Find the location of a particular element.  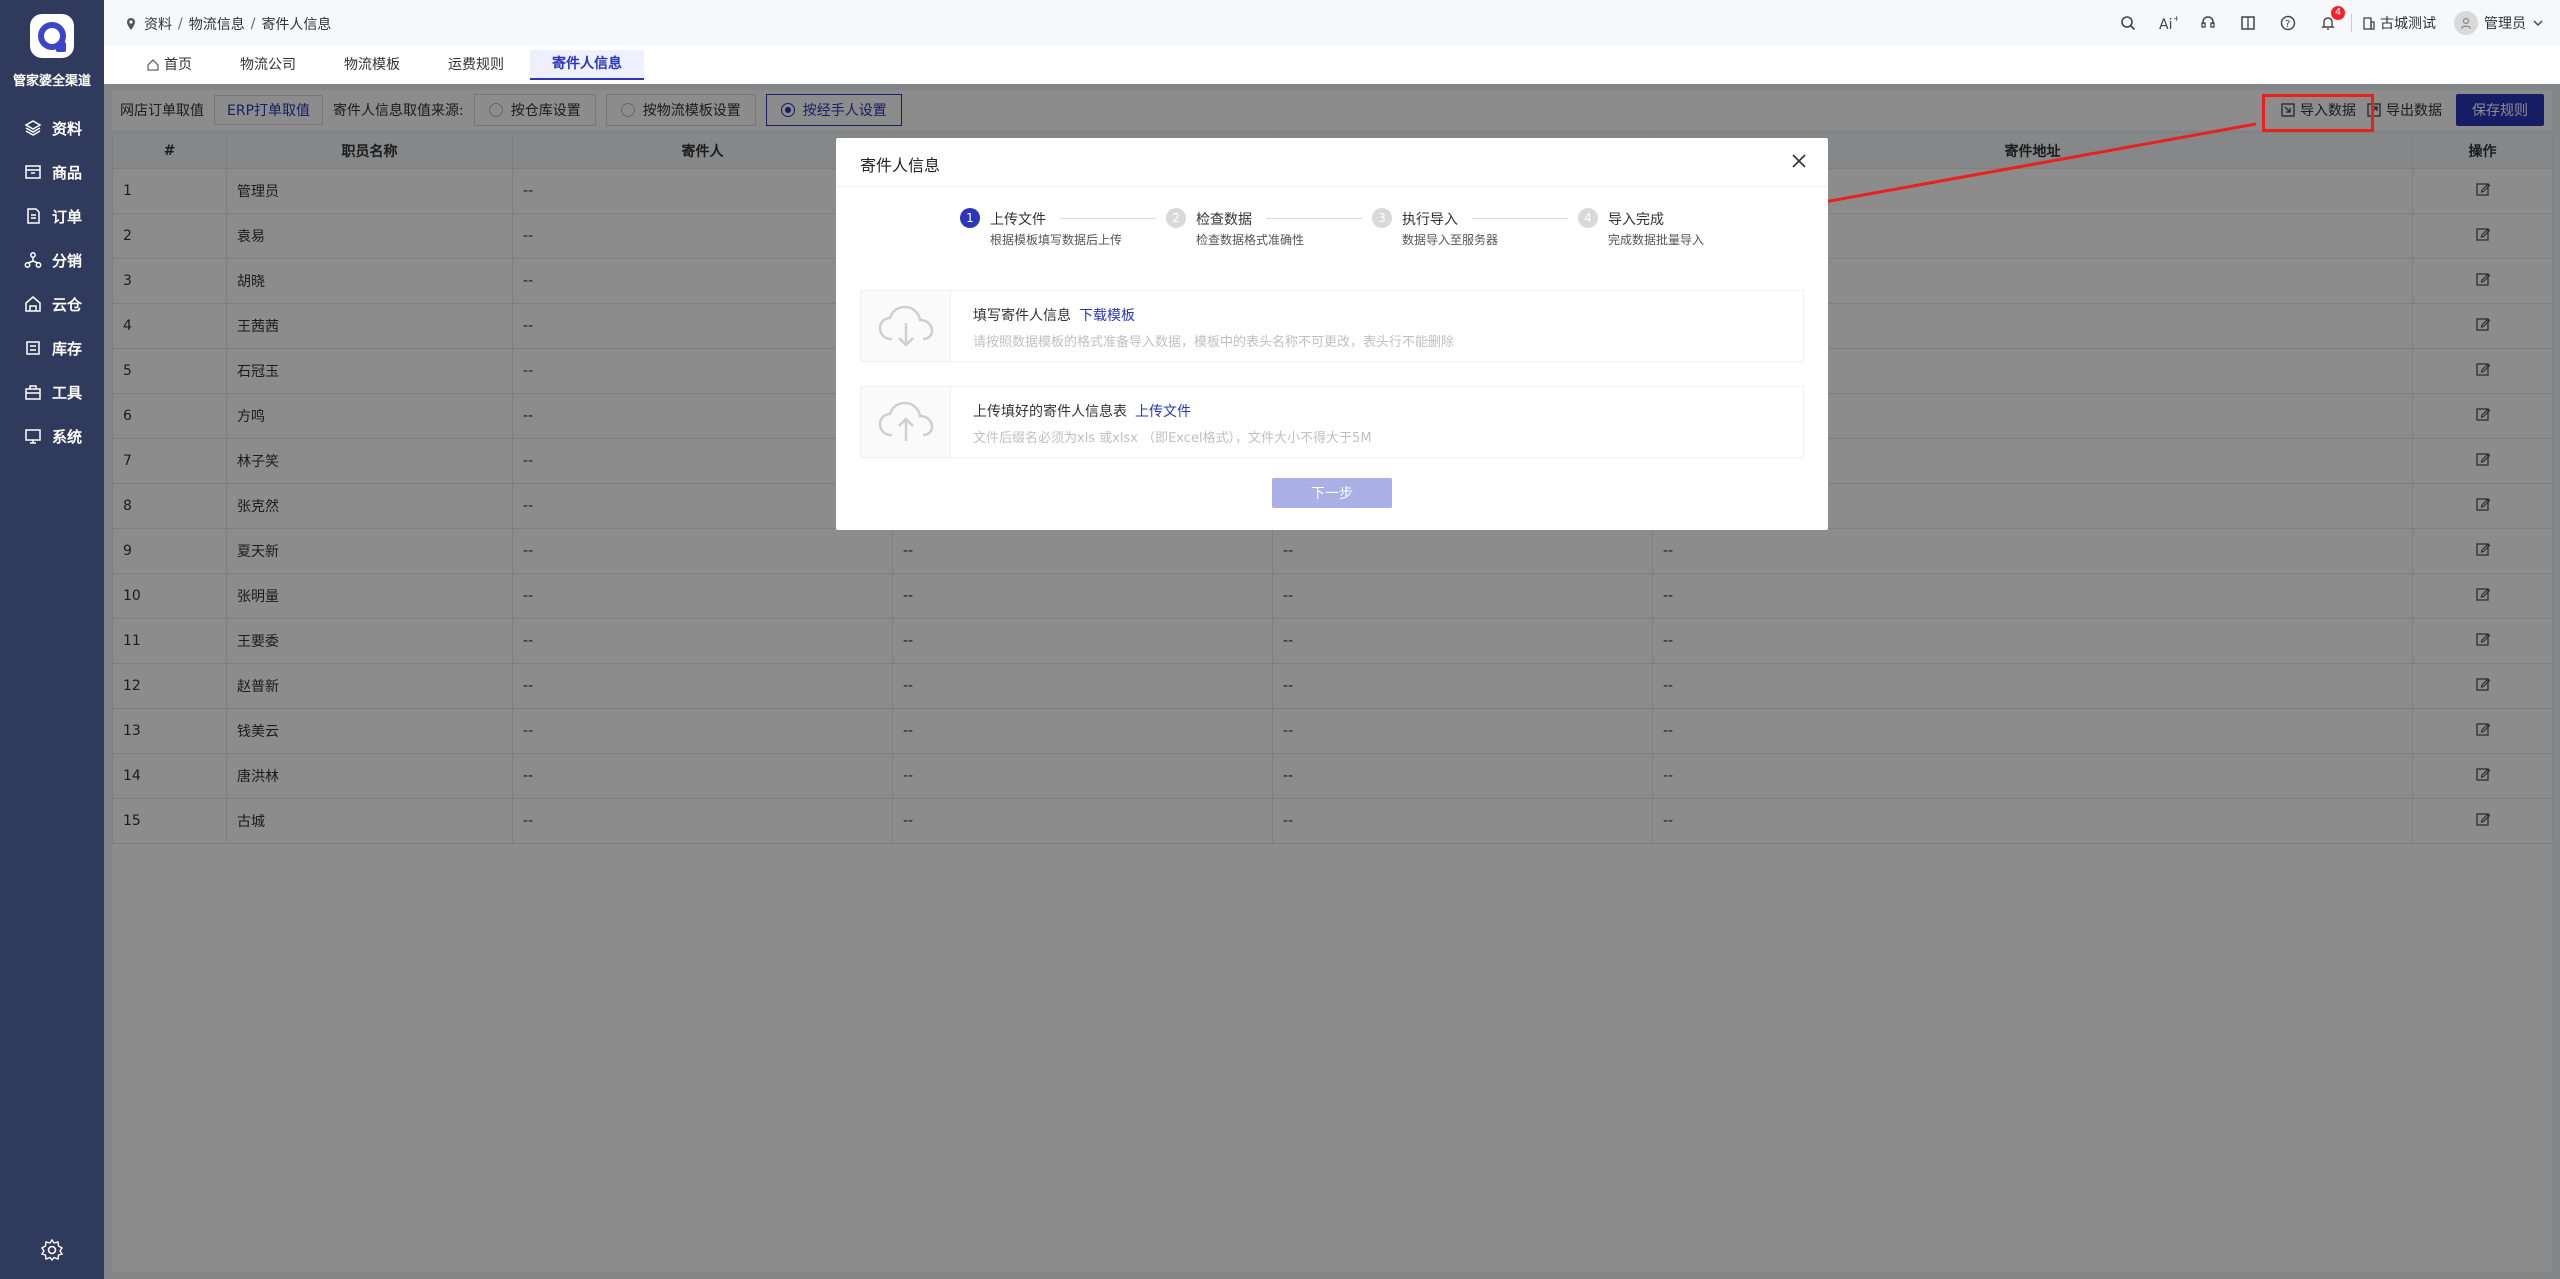

bell-icon: 4 is located at coordinates (2331, 20).